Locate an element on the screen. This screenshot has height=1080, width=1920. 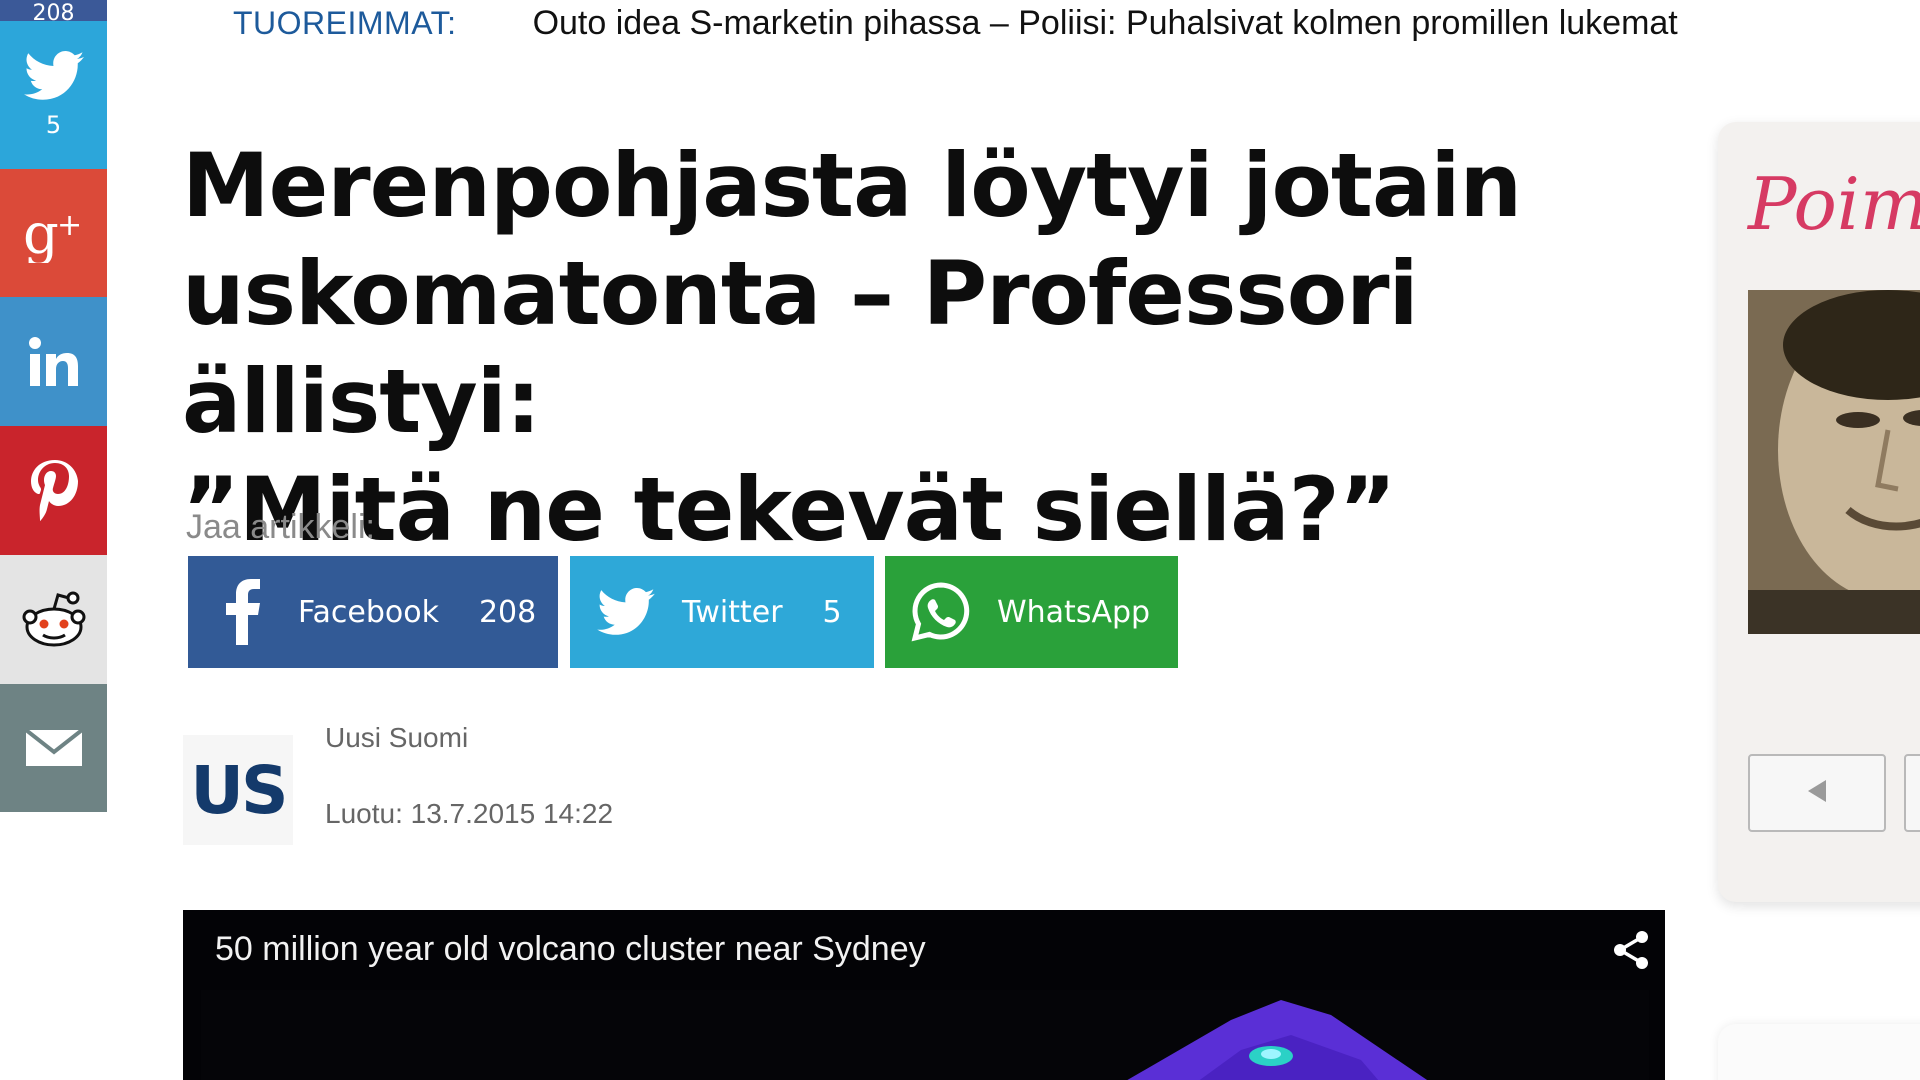
byline-published: Luotu: 13.7.2015 14:22 is located at coordinates (469, 813).